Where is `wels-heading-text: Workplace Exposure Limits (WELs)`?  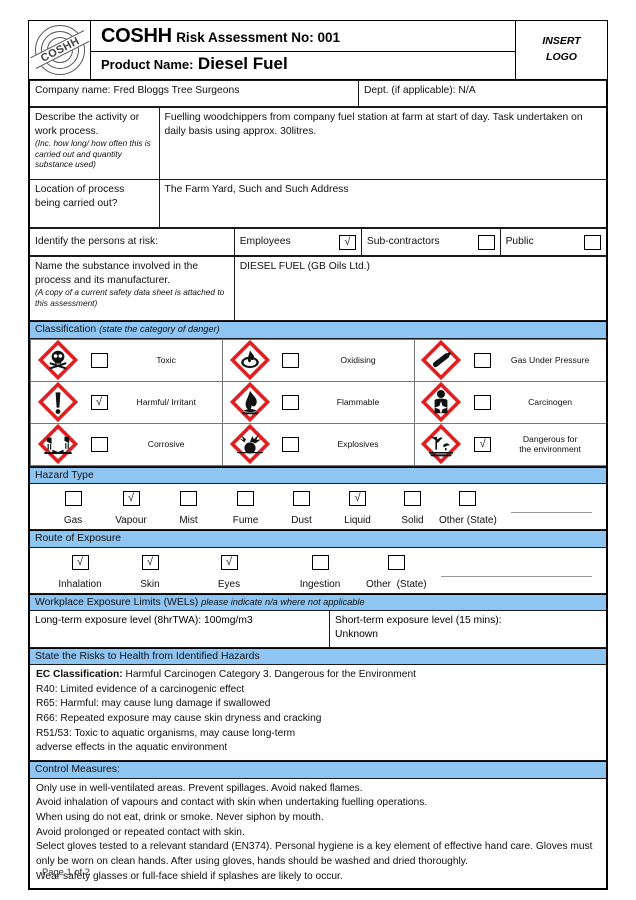
wels-heading-text: Workplace Exposure Limits (WELs) is located at coordinates (117, 602).